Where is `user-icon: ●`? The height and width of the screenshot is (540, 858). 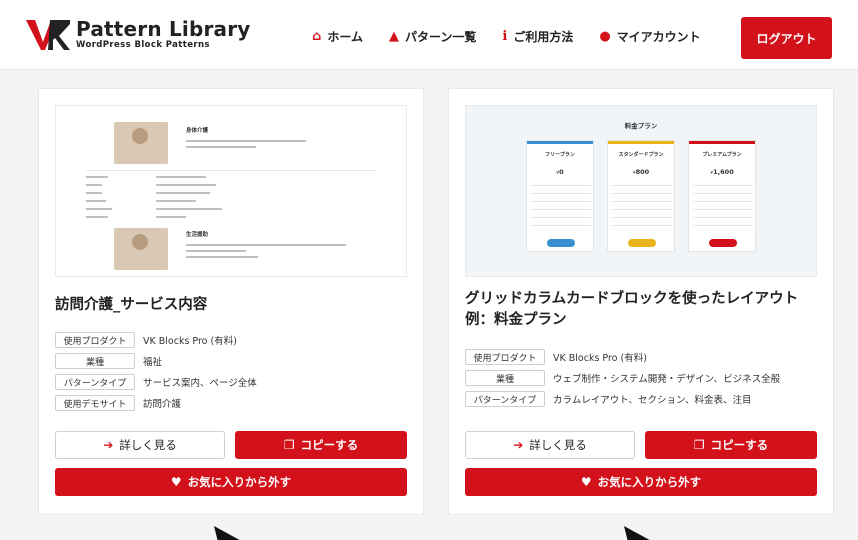
user-icon: ● is located at coordinates (605, 36).